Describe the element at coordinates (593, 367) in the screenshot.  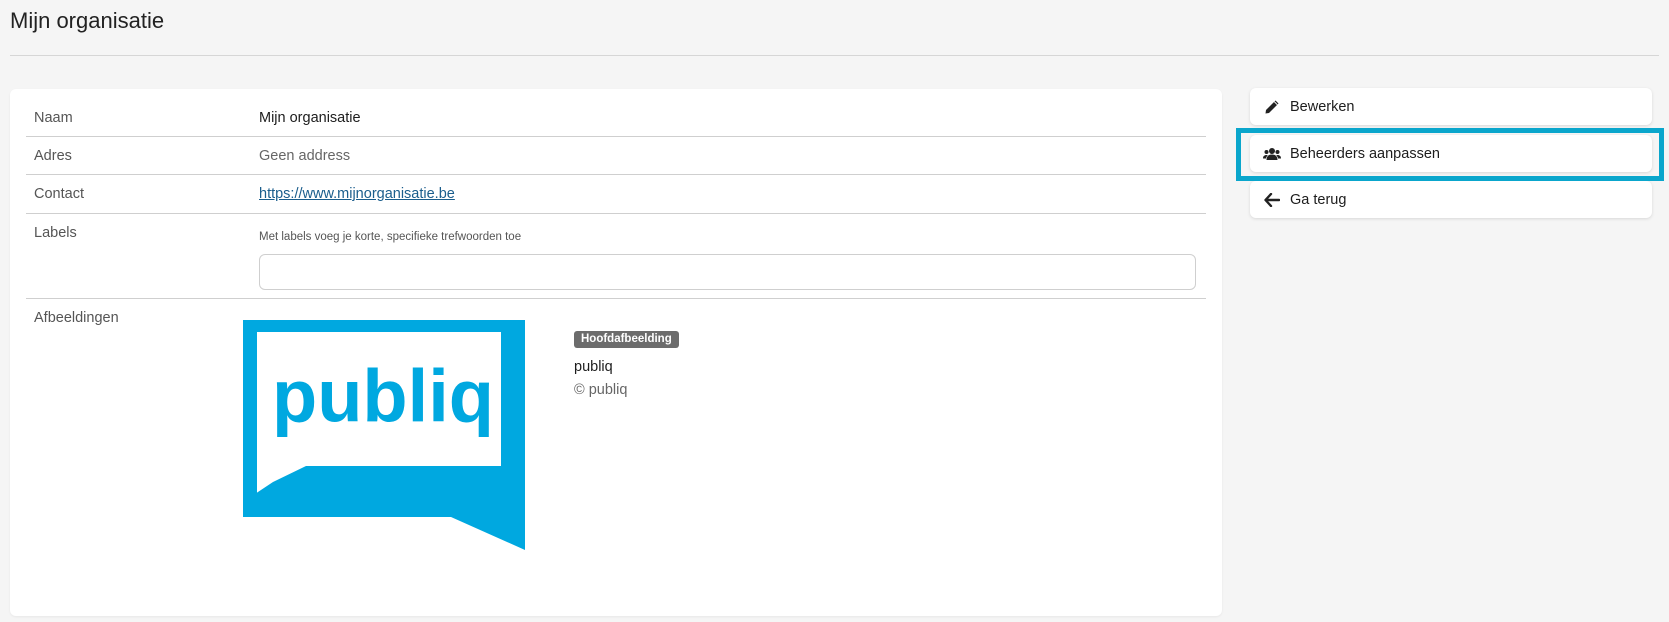
I see `image-title: publiq` at that location.